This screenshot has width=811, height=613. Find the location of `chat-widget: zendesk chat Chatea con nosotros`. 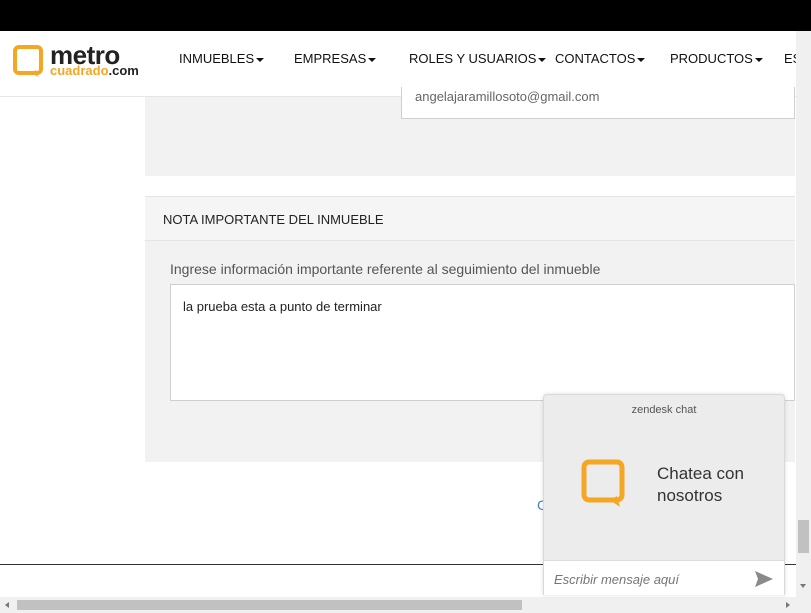

chat-widget: zendesk chat Chatea con nosotros is located at coordinates (664, 494).